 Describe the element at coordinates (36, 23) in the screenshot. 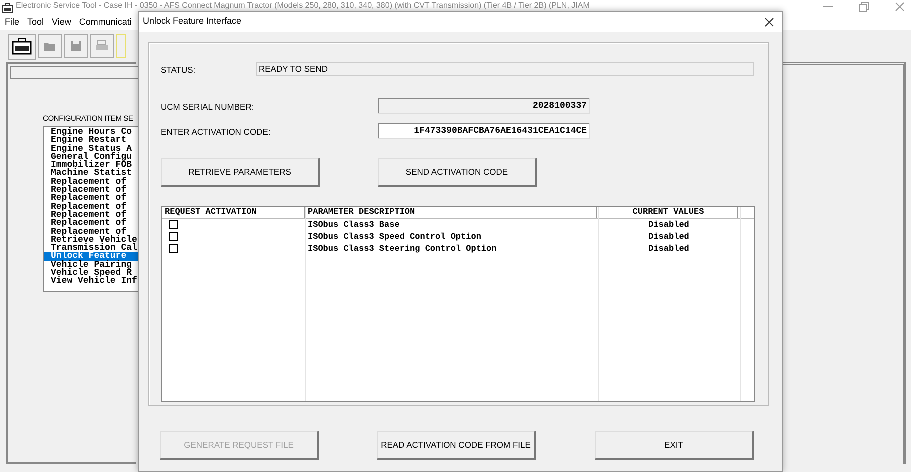

I see `menu-item: Tool` at that location.